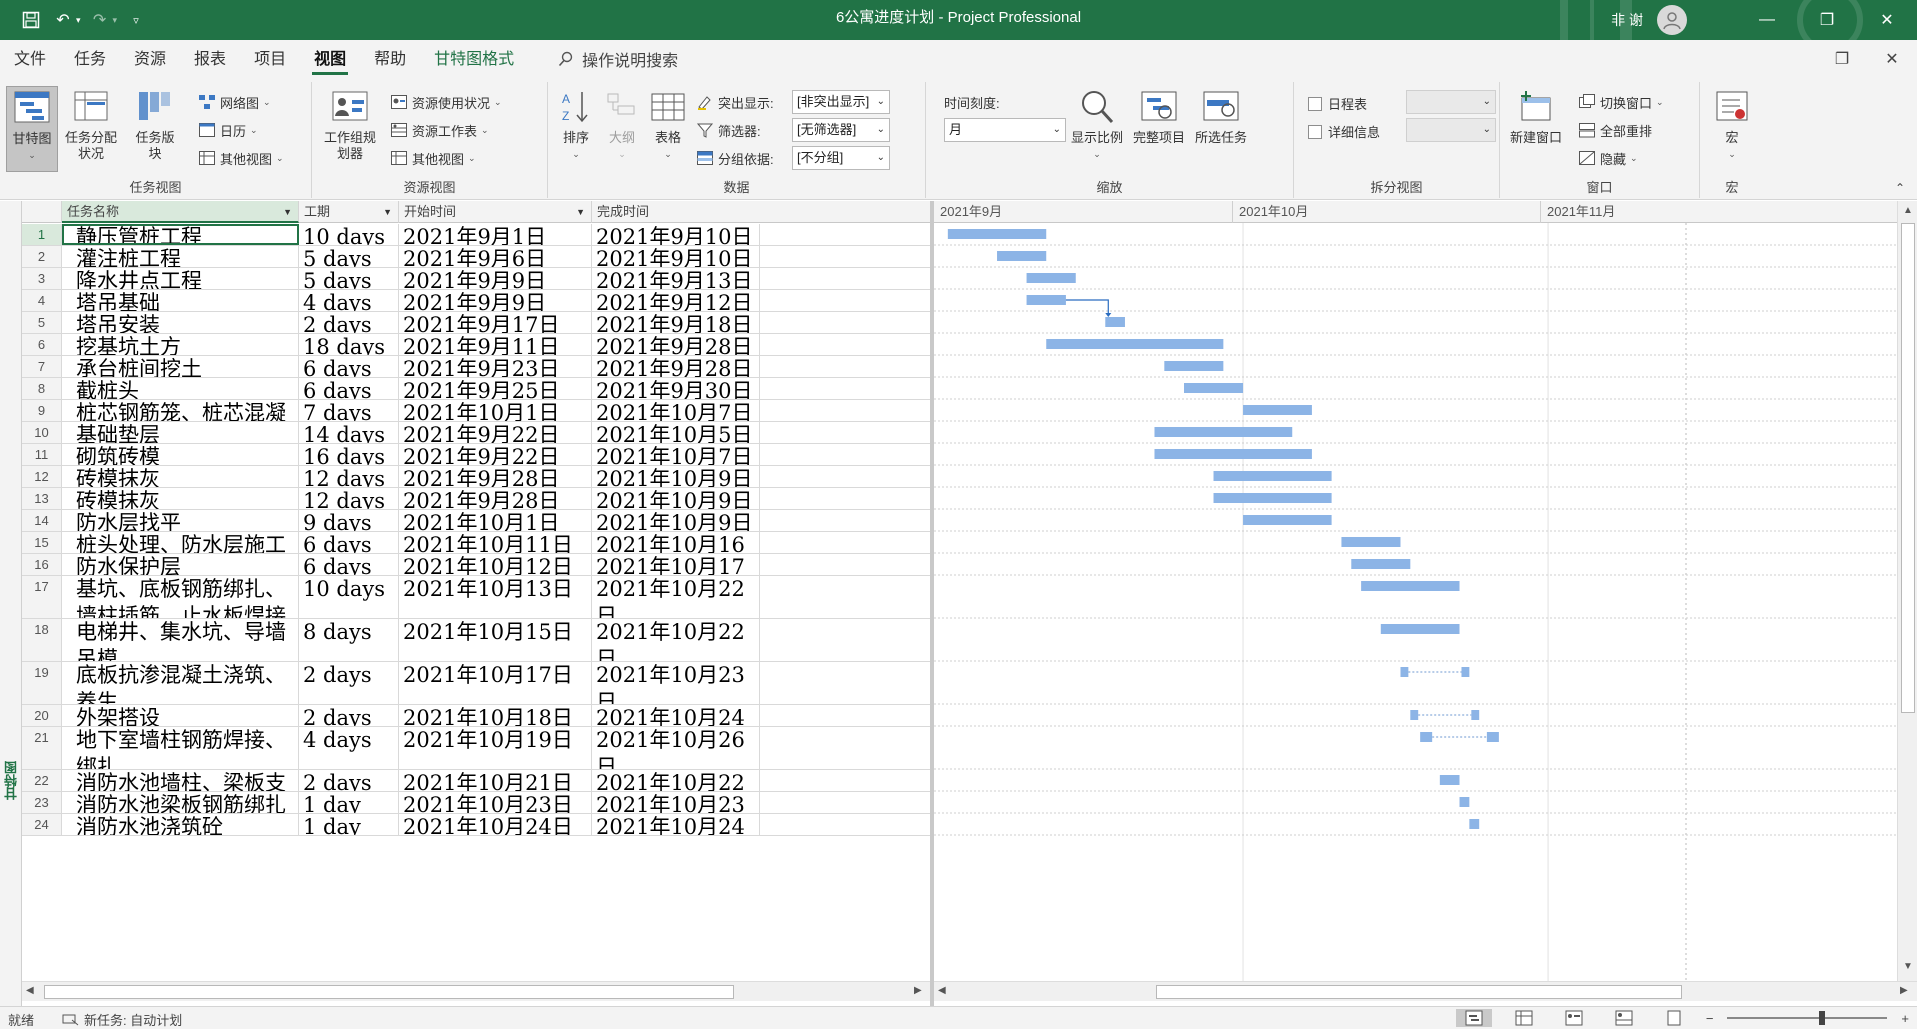 This screenshot has height=1029, width=1917. What do you see at coordinates (580, 212) in the screenshot?
I see `column-start-filter-icon: ▼` at bounding box center [580, 212].